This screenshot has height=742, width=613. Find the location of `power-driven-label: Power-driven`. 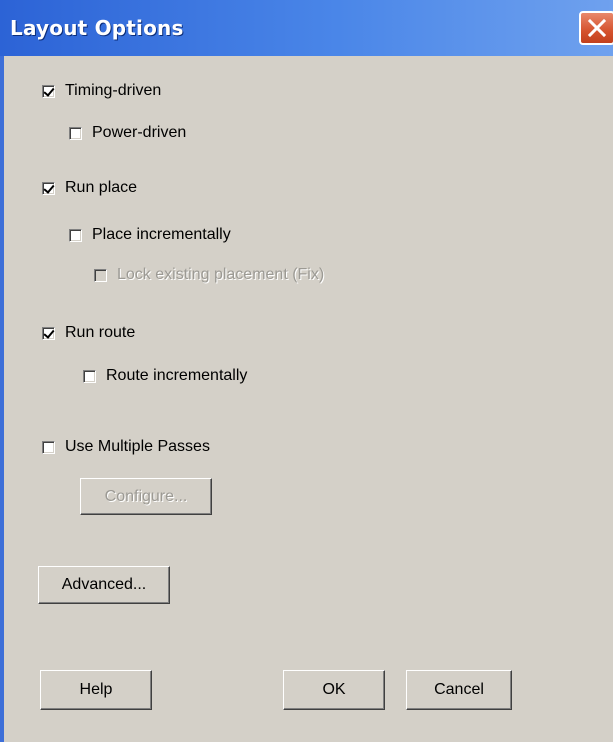

power-driven-label: Power-driven is located at coordinates (139, 132).